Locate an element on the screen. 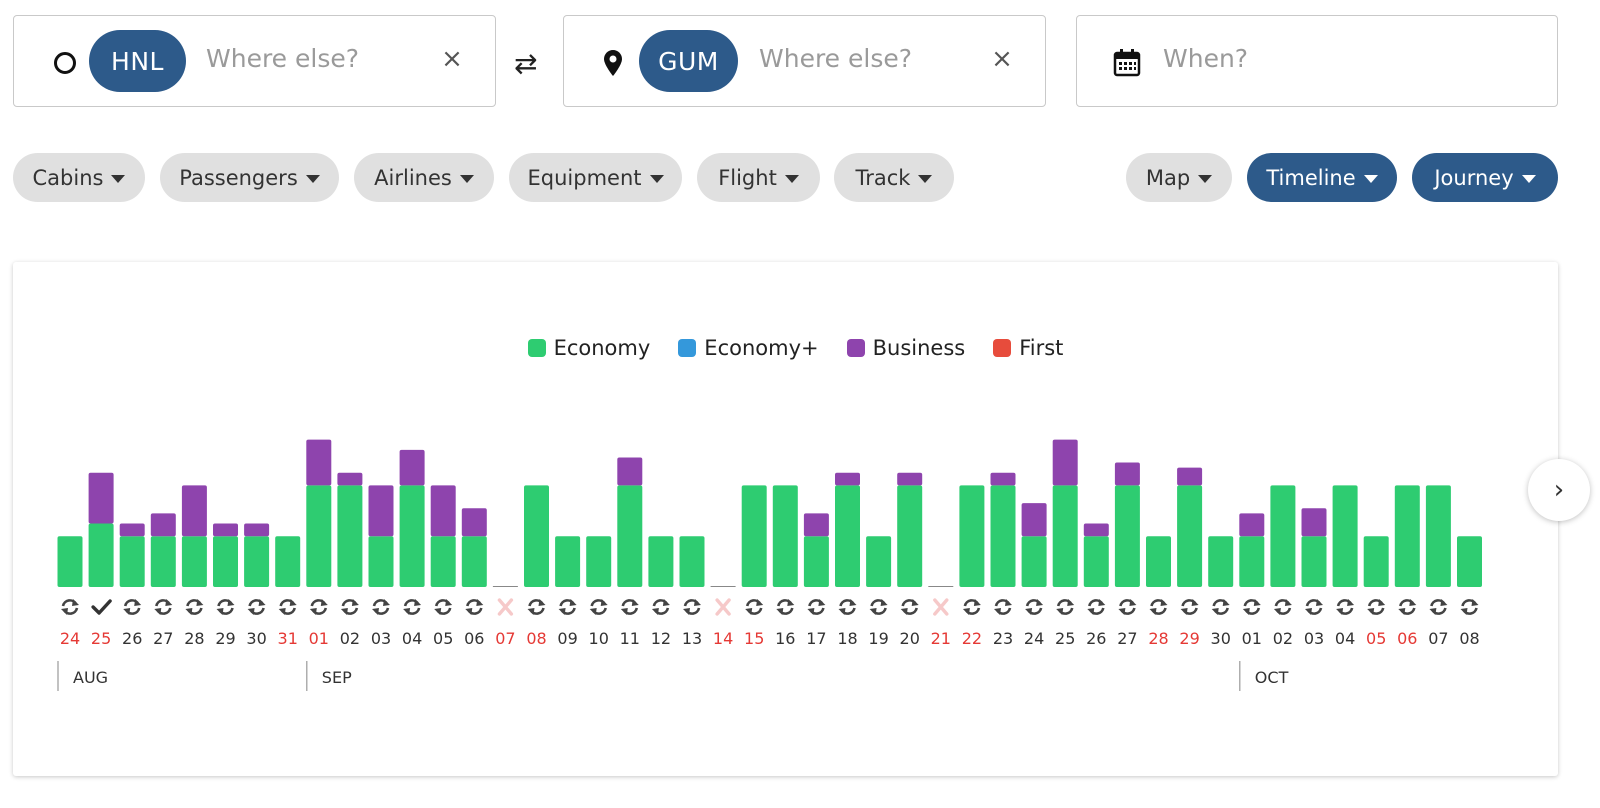 This screenshot has height=808, width=1600. destination-field: GUM Where else? × is located at coordinates (804, 61).